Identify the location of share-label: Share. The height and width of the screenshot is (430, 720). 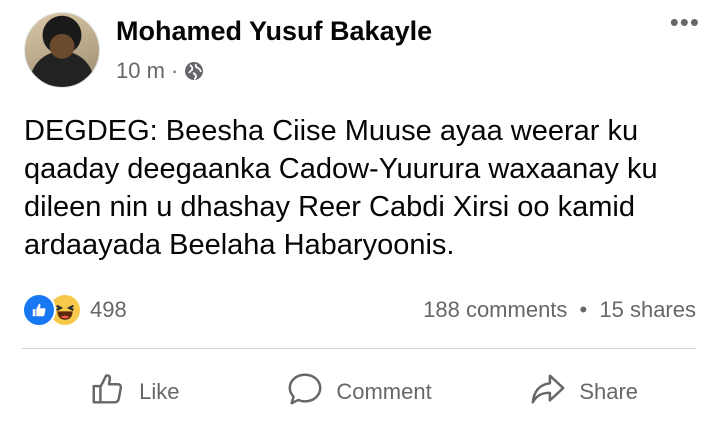
(609, 391).